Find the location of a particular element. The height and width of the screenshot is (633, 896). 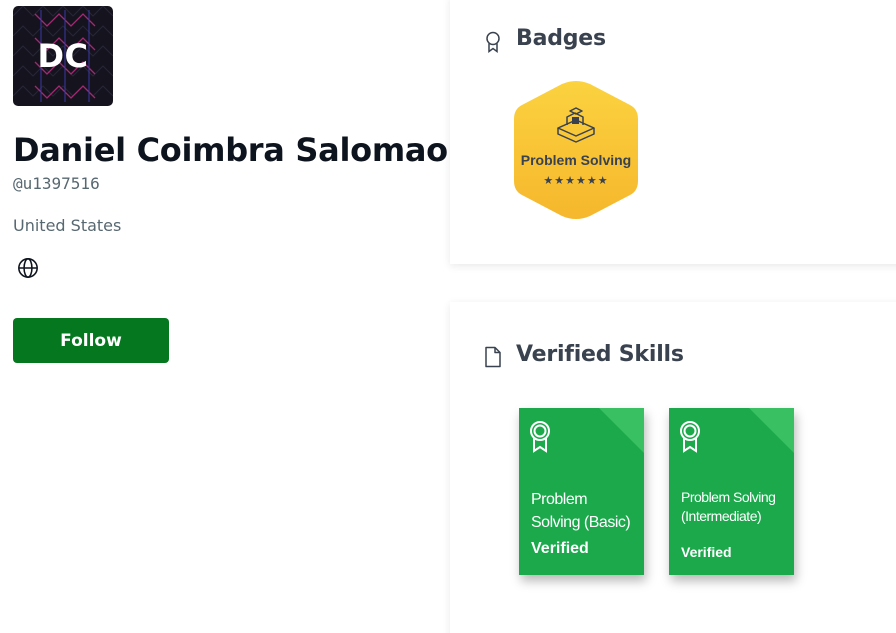

skill-card-problem-solving-basic: Problem Solving (Basic) Verified is located at coordinates (581, 491).